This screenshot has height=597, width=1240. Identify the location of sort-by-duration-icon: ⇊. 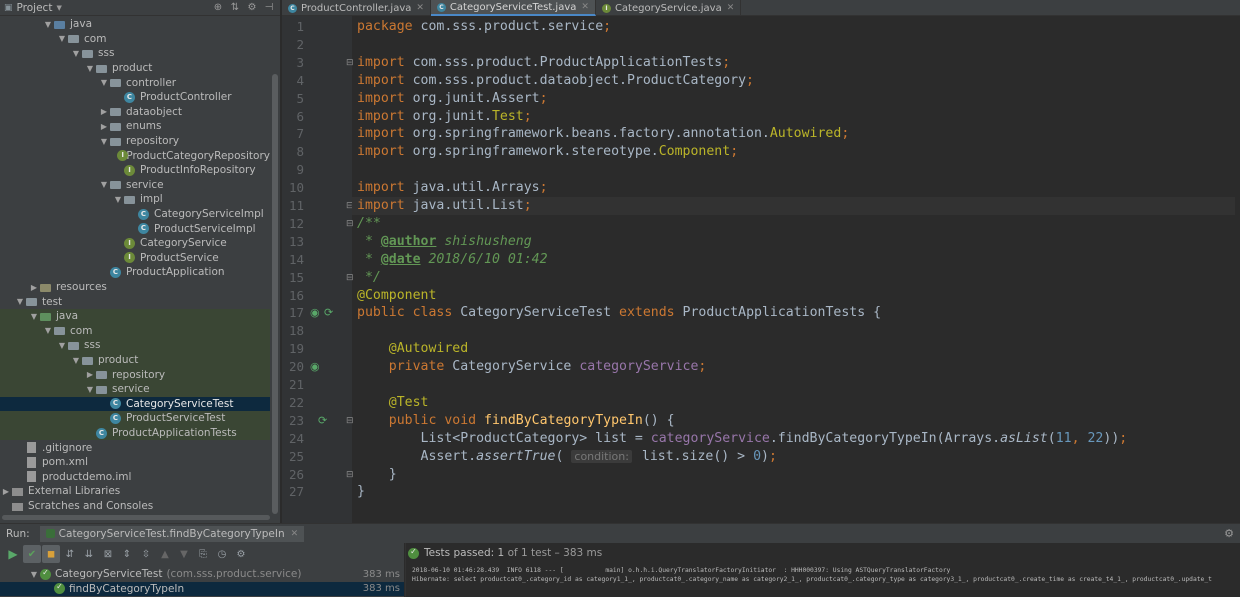
(89, 554).